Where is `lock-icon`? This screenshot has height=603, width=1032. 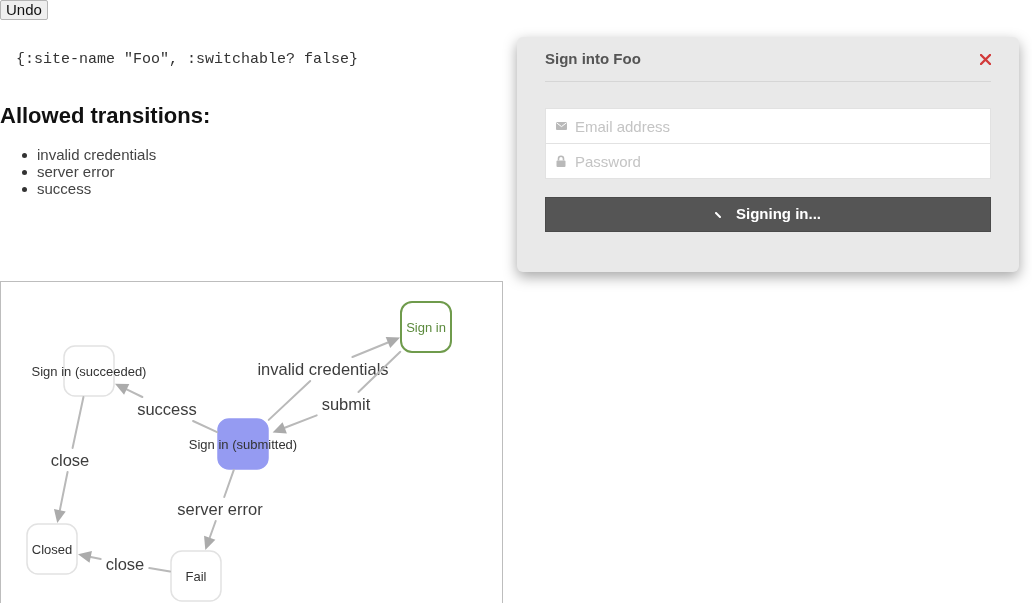 lock-icon is located at coordinates (561, 161).